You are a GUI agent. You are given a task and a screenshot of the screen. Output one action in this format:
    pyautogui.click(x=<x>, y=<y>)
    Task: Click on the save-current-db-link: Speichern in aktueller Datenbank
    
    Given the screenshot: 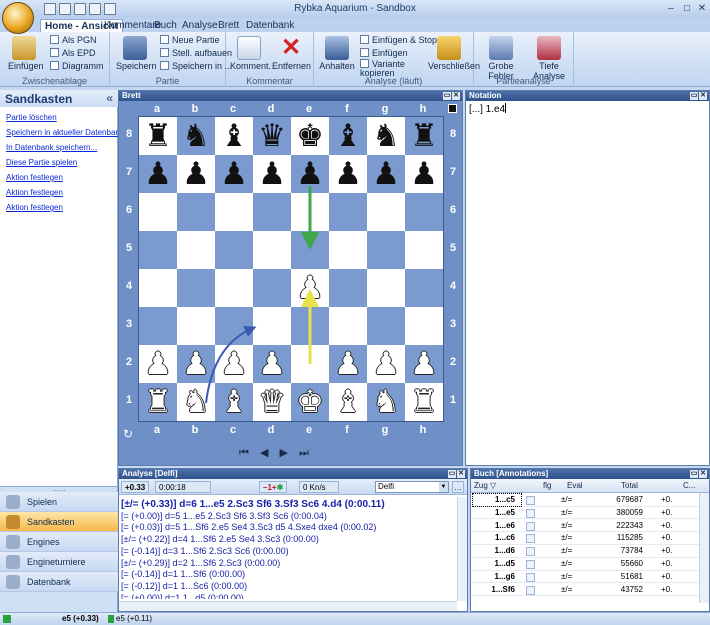 What is the action you would take?
    pyautogui.click(x=65, y=132)
    